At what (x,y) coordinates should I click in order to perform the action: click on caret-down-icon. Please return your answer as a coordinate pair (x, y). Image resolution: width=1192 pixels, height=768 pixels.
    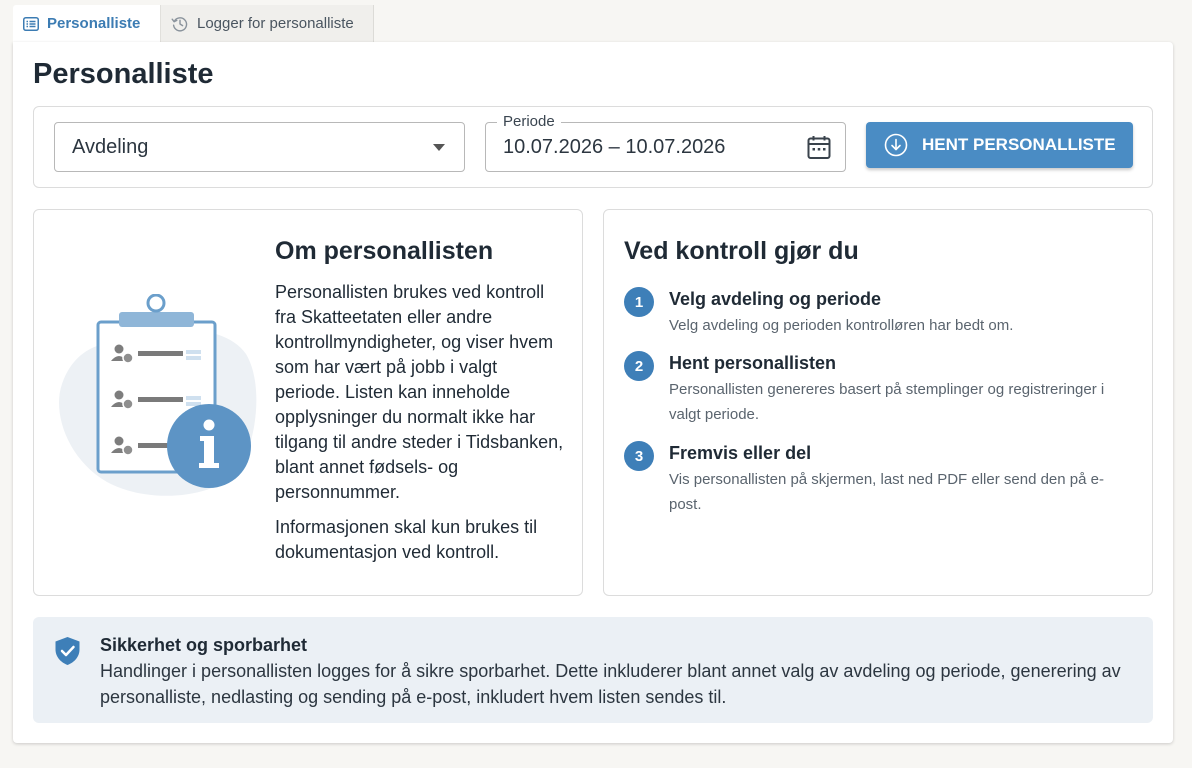
    Looking at the image, I should click on (439, 147).